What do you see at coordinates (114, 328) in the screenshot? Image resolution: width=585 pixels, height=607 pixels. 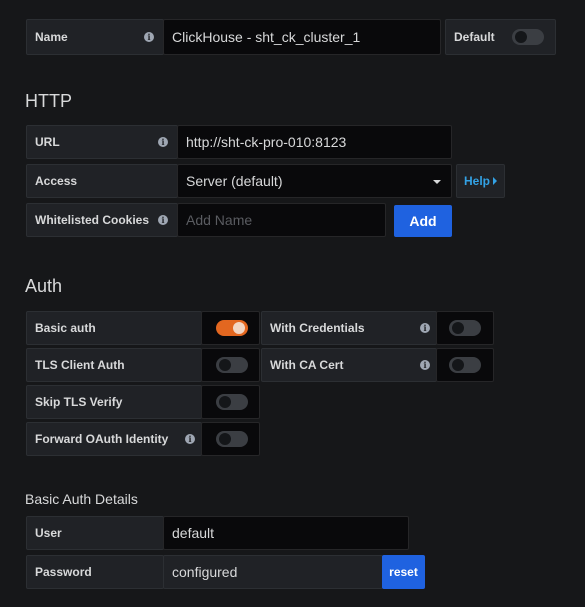 I see `basic-auth-label: Basic auth` at bounding box center [114, 328].